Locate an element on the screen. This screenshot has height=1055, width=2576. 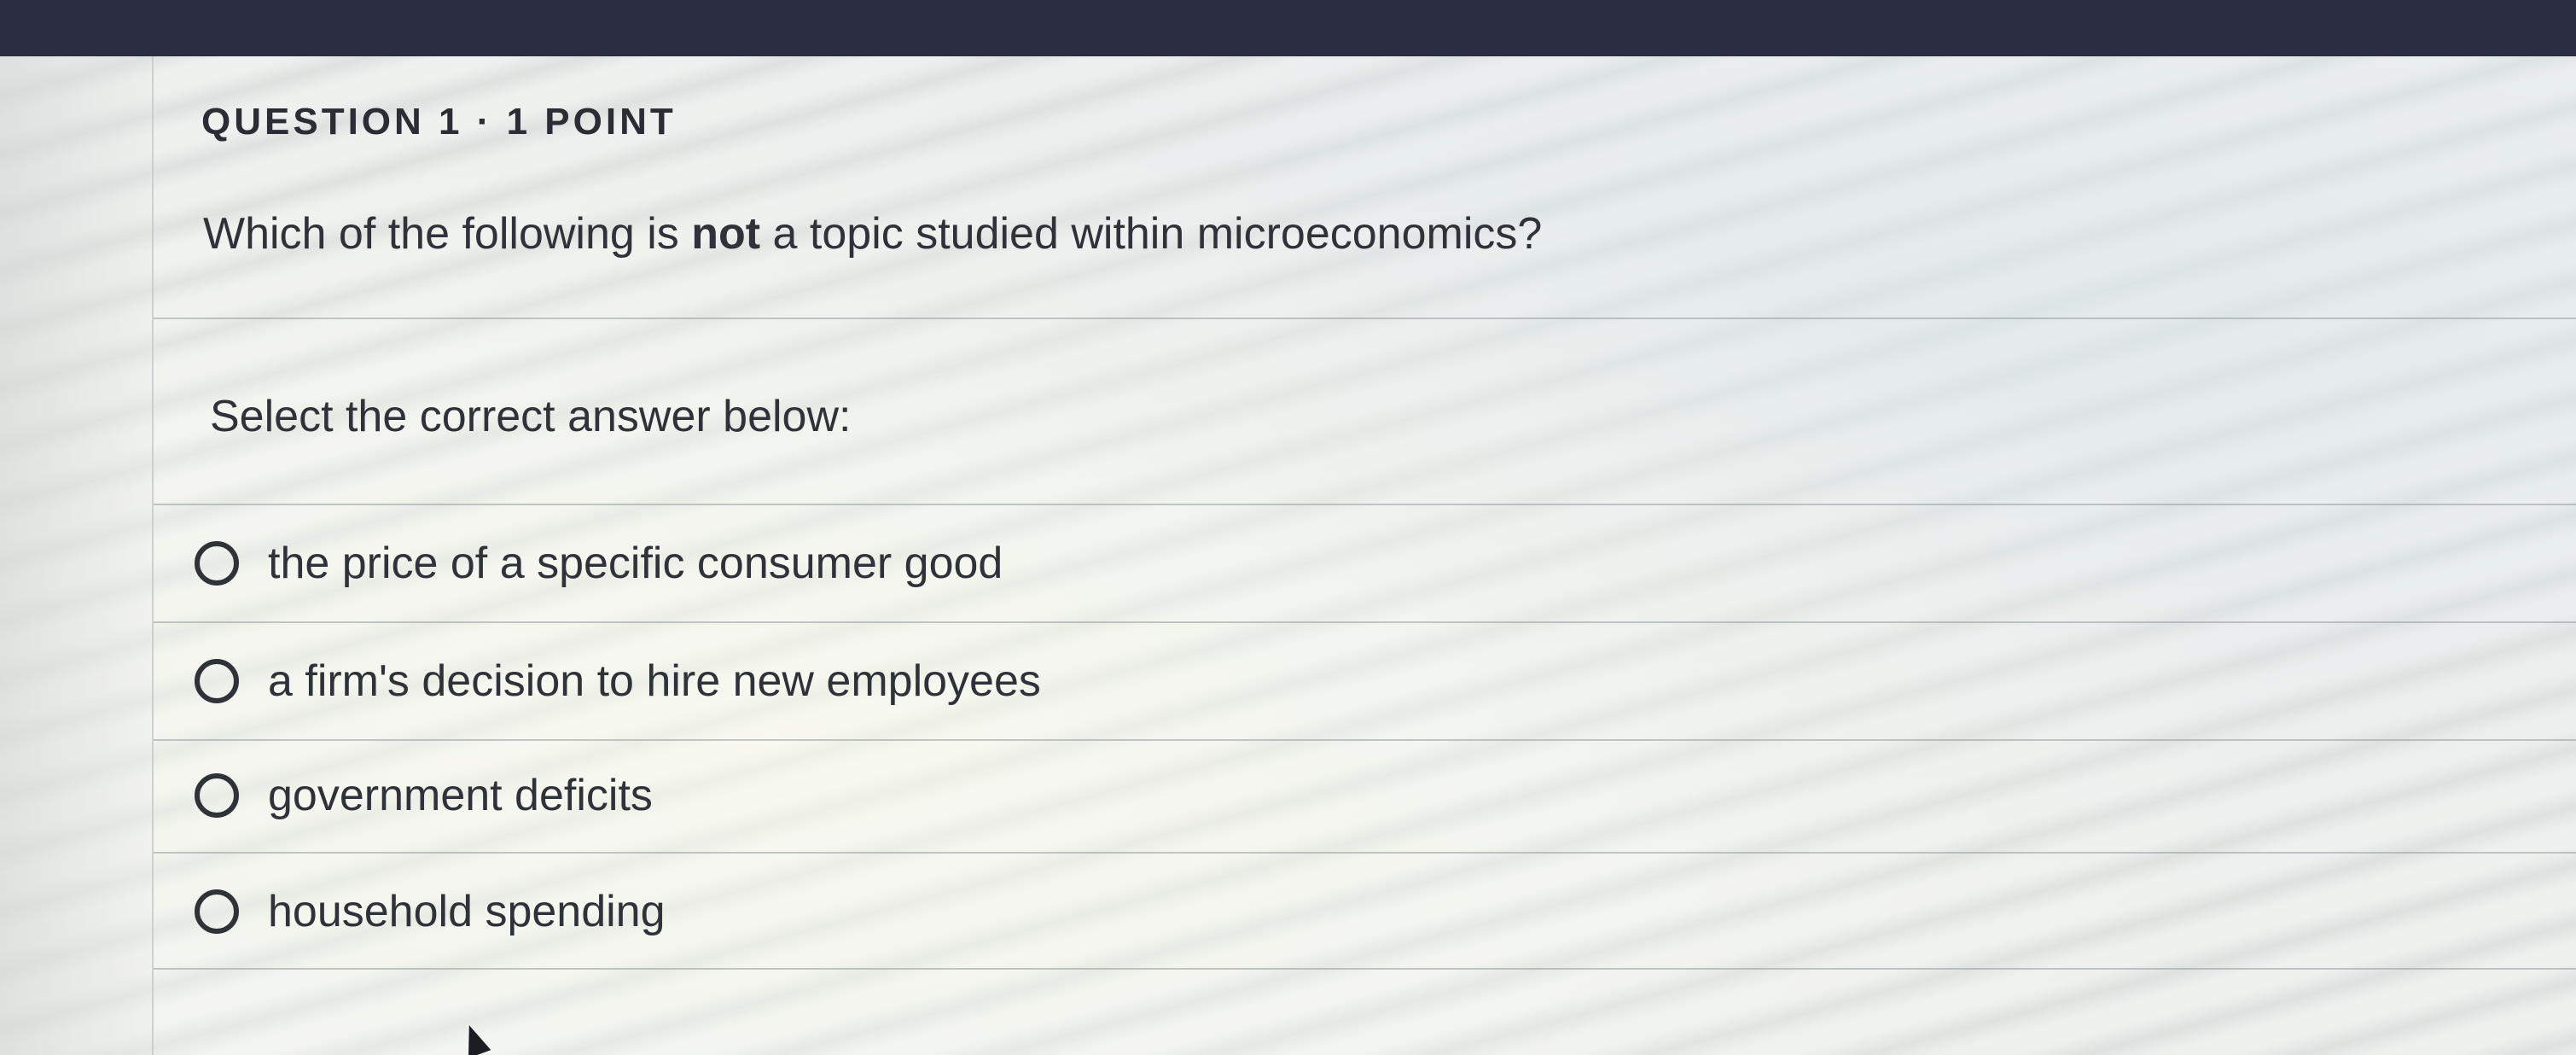
question-text-emphasis: not is located at coordinates (726, 234).